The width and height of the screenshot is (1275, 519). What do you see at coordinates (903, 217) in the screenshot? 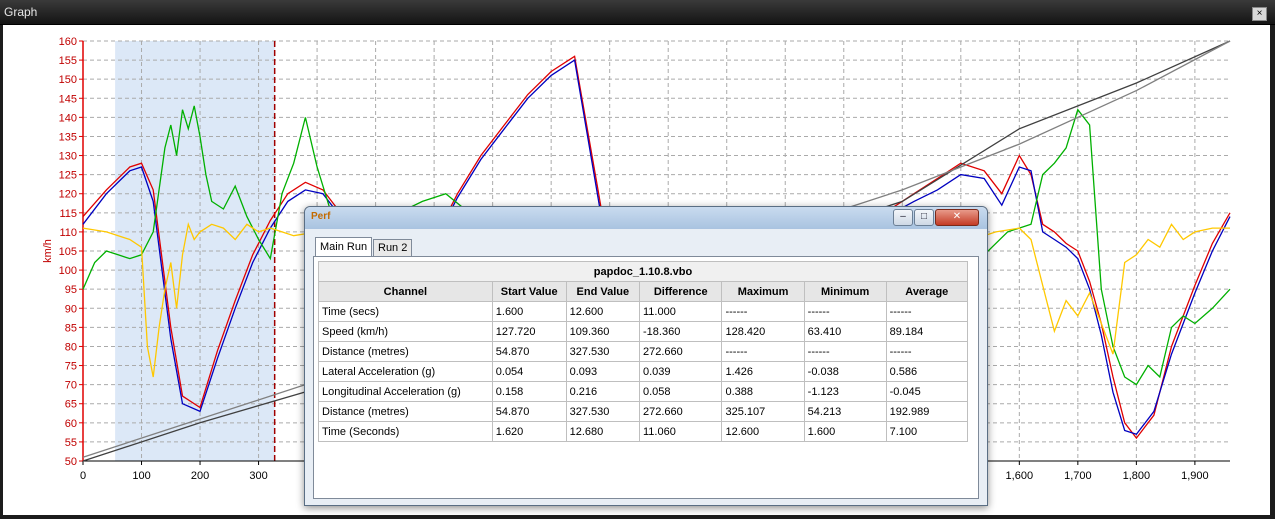
I see `minimize-button: –` at bounding box center [903, 217].